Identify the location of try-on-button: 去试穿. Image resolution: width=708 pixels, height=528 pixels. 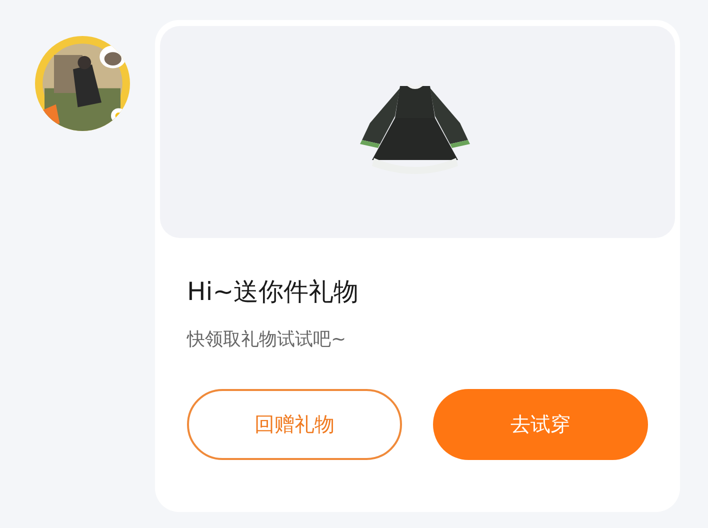
(540, 424).